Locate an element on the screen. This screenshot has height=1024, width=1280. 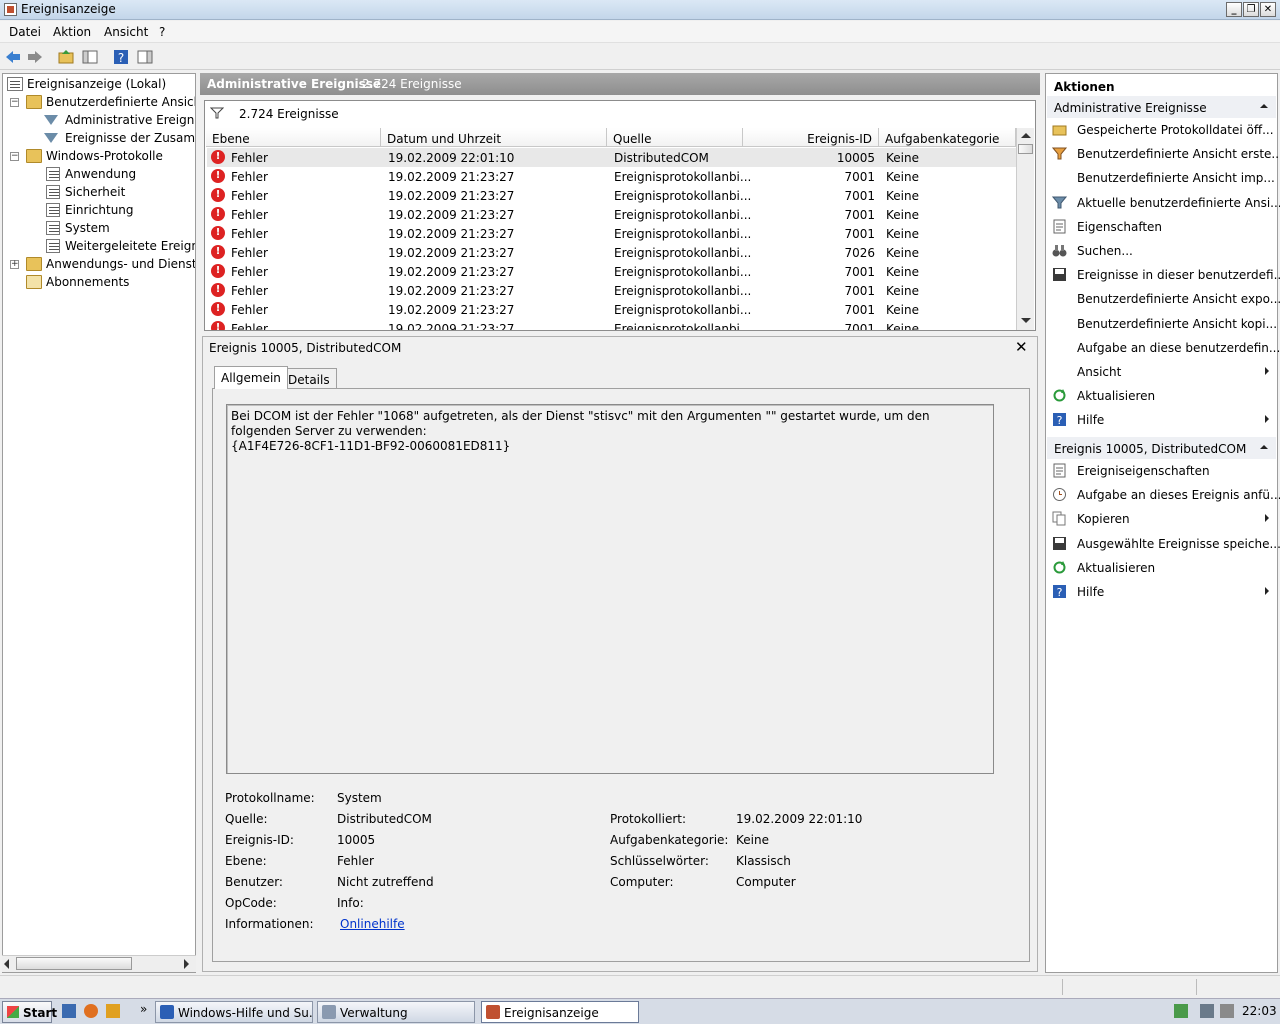
log-icon is located at coordinates (53, 246).